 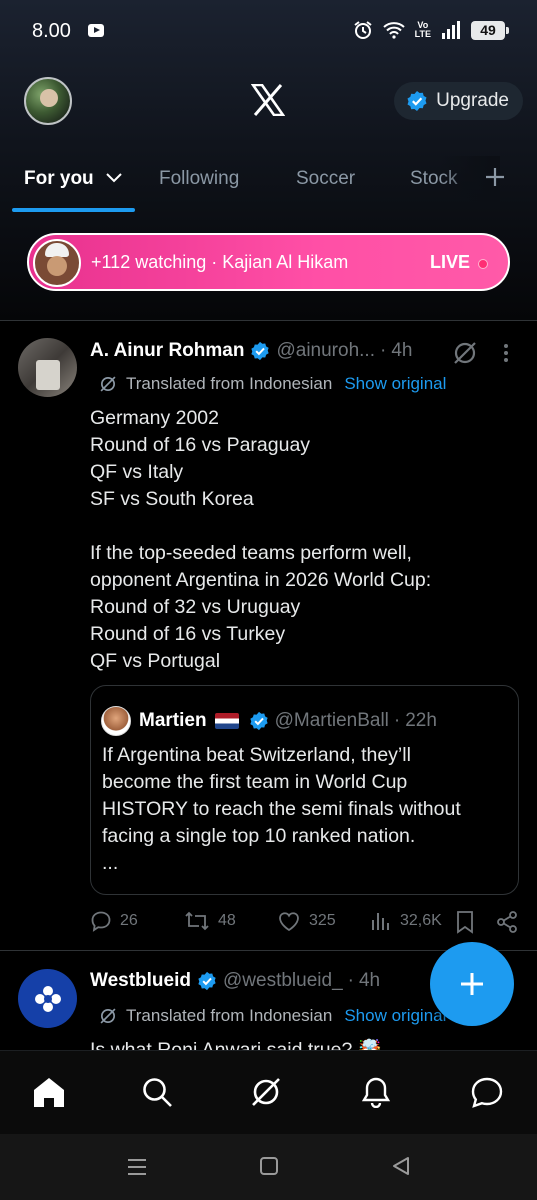 I want to click on post-text-line: QF vs Portugal, so click(x=155, y=661).